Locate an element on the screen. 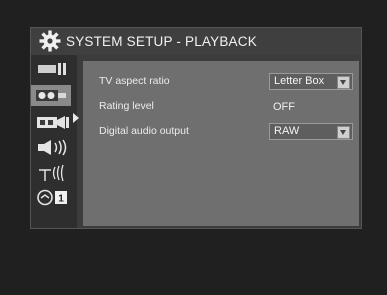  sidebar: 1 is located at coordinates (55, 141).